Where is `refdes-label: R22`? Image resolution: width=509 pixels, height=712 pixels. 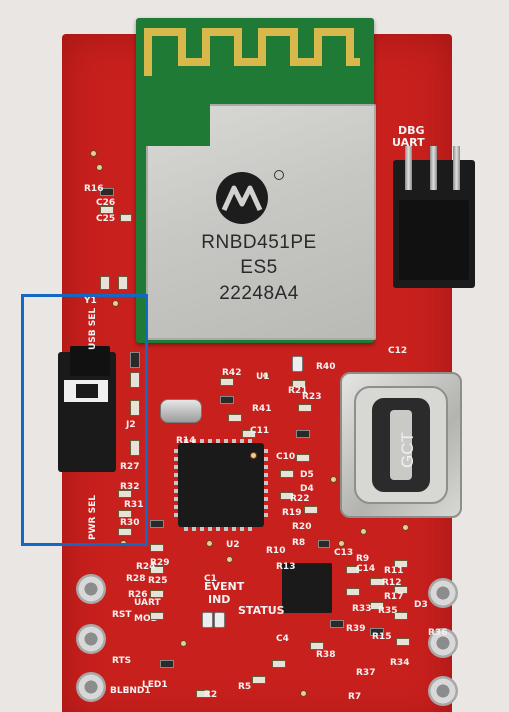 refdes-label: R22 is located at coordinates (300, 499).